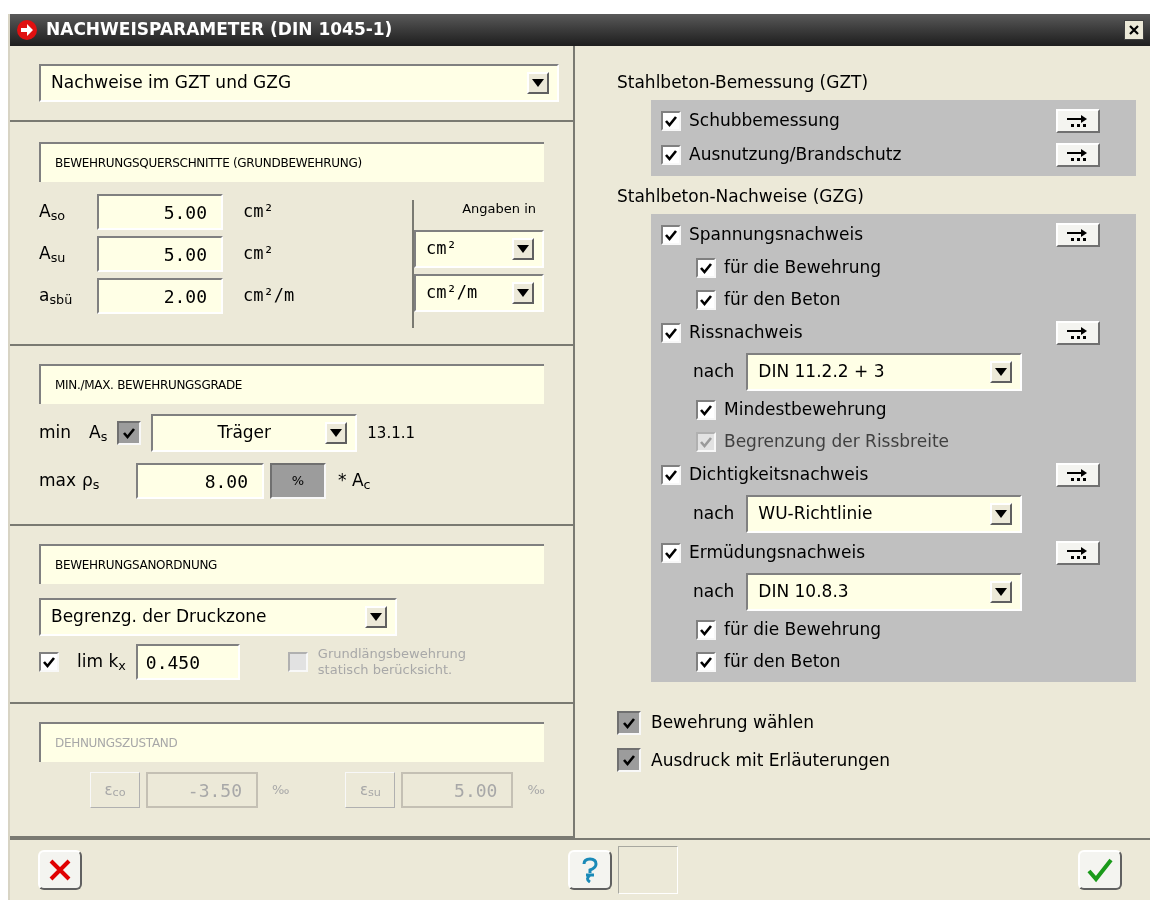  What do you see at coordinates (101, 662) in the screenshot?
I see `limit-label: lim k$_{x}$` at bounding box center [101, 662].